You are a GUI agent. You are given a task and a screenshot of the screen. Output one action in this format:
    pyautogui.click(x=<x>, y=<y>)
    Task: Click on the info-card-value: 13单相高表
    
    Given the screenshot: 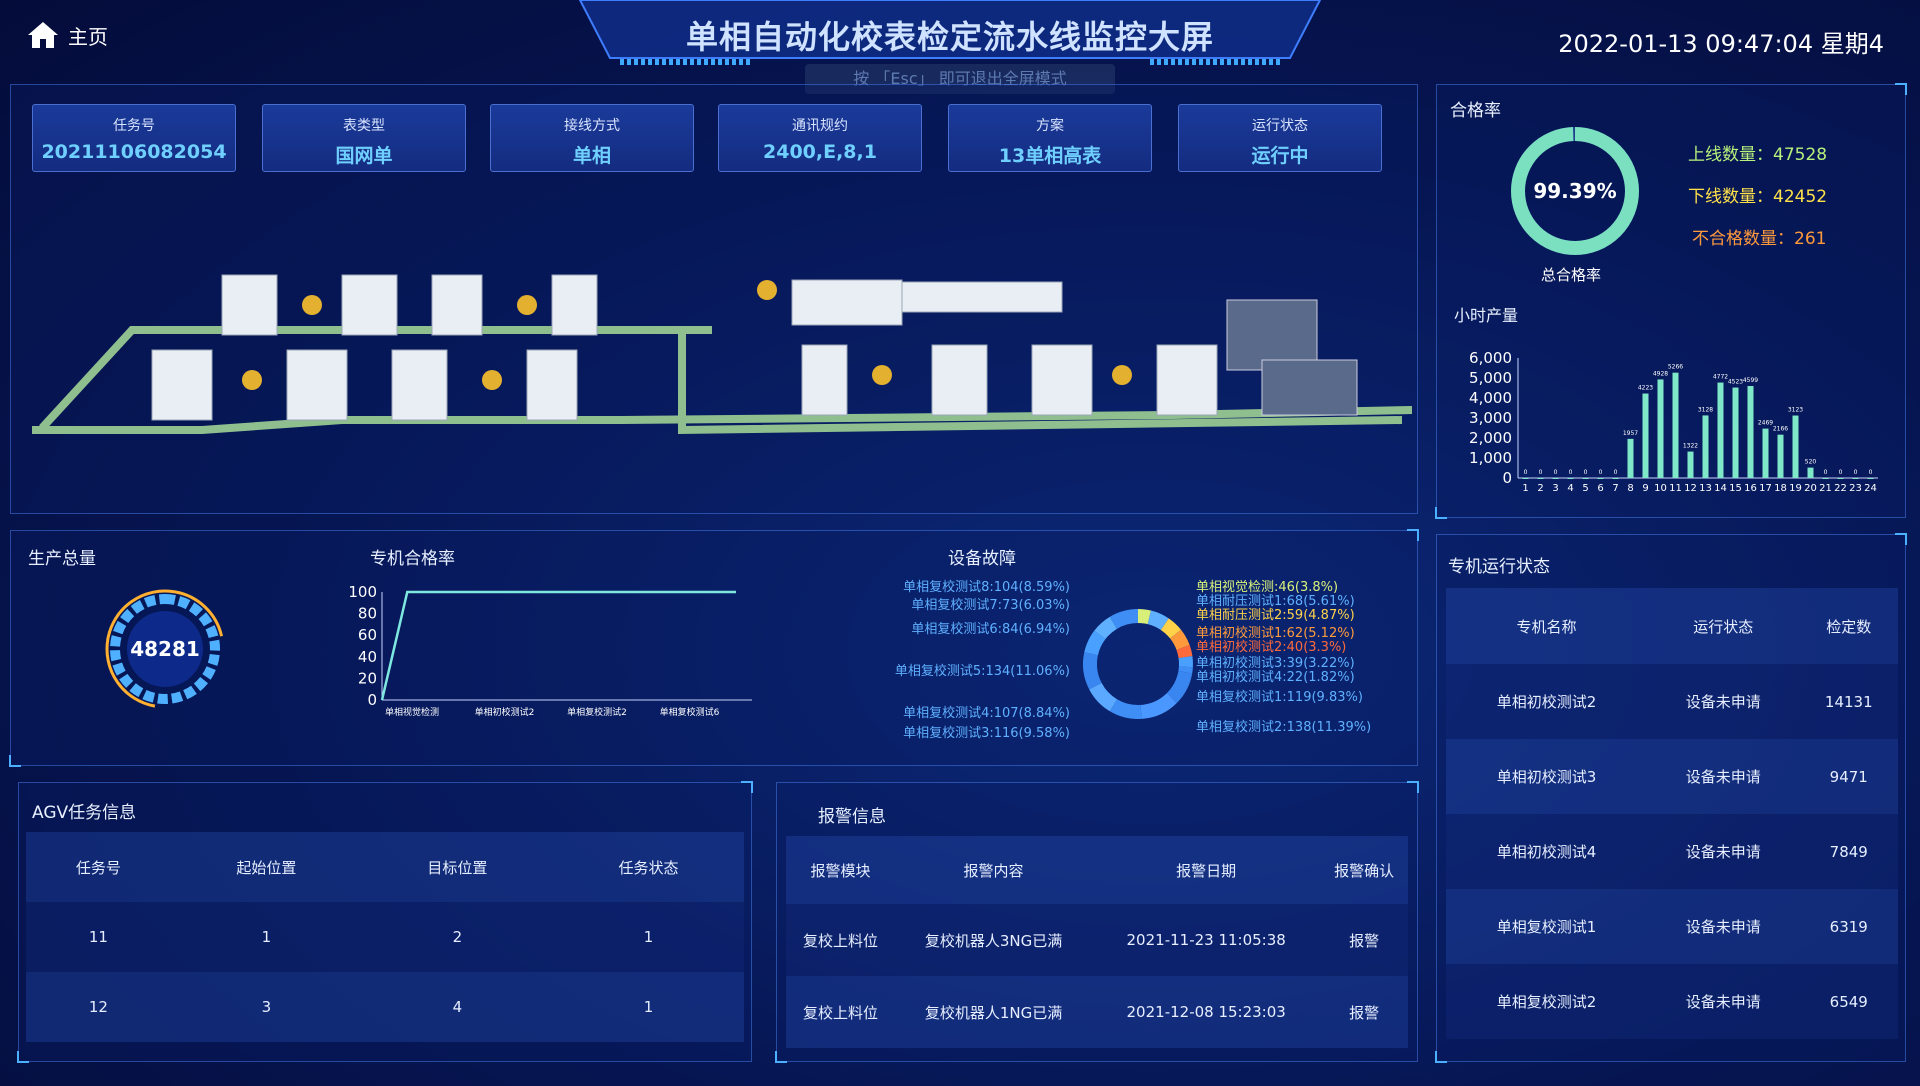 What is the action you would take?
    pyautogui.click(x=1050, y=156)
    